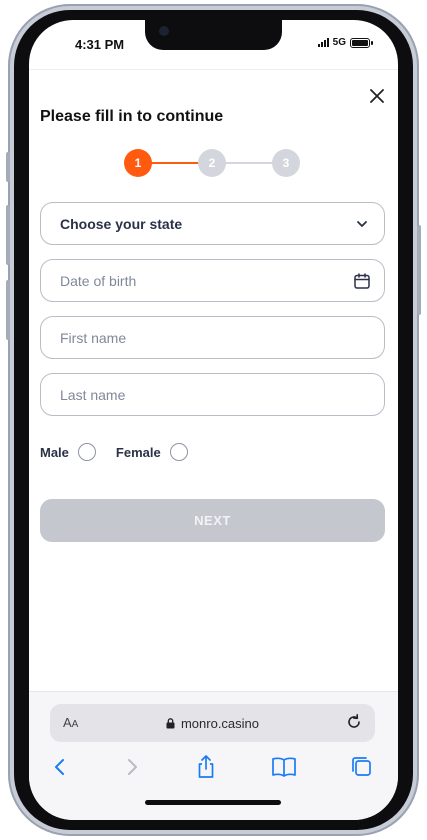  I want to click on power-button, so click(419, 270).